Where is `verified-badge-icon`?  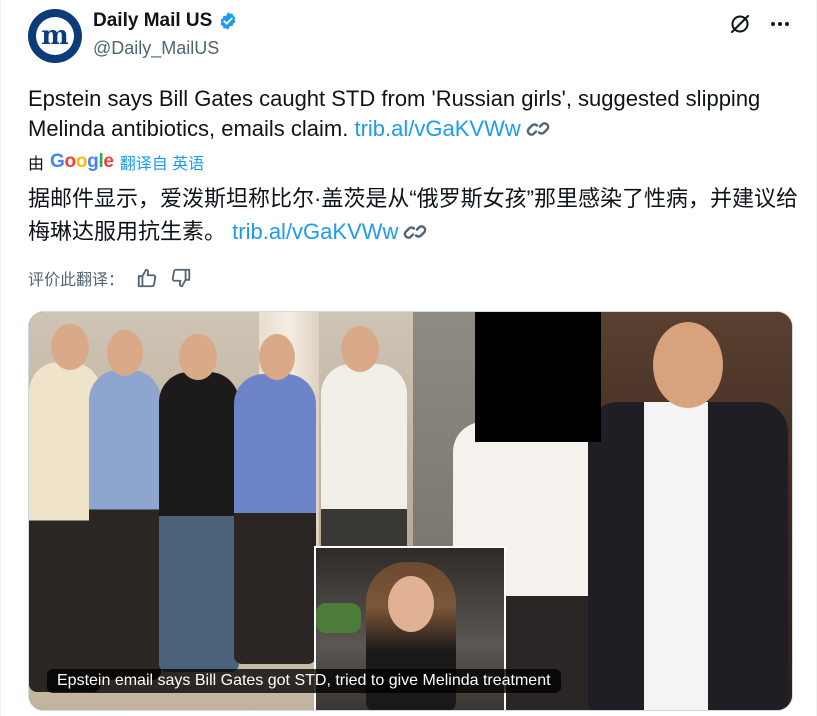
verified-badge-icon is located at coordinates (228, 21).